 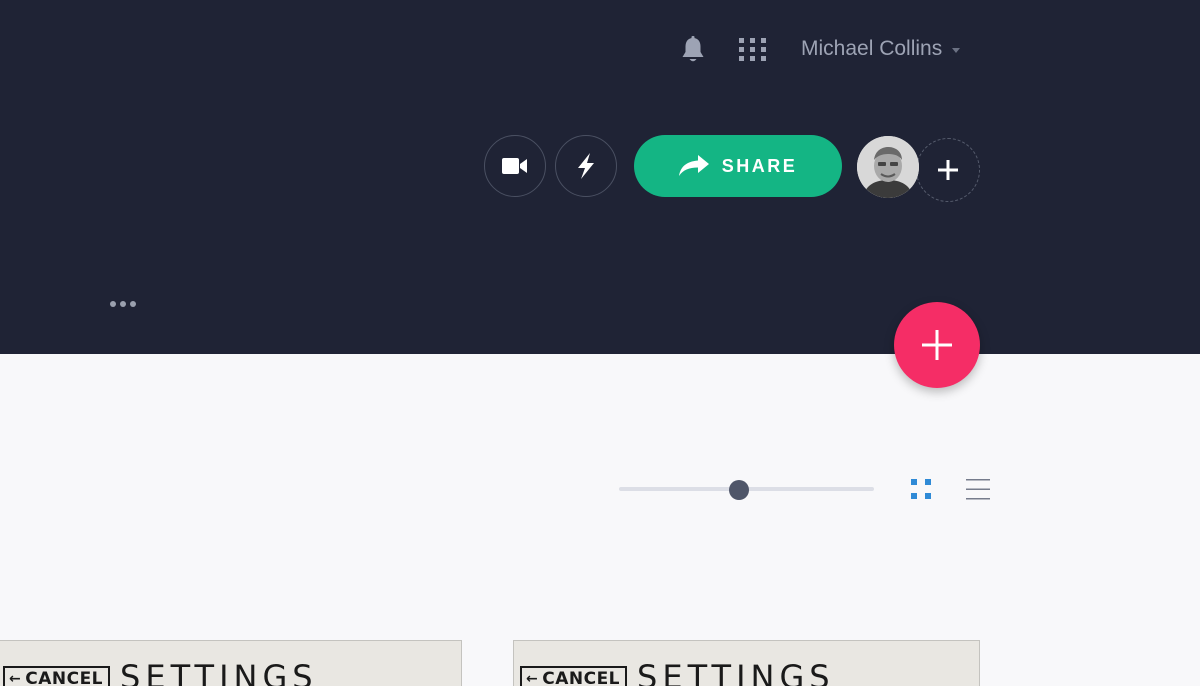 What do you see at coordinates (922, 490) in the screenshot?
I see `grid-view-icon` at bounding box center [922, 490].